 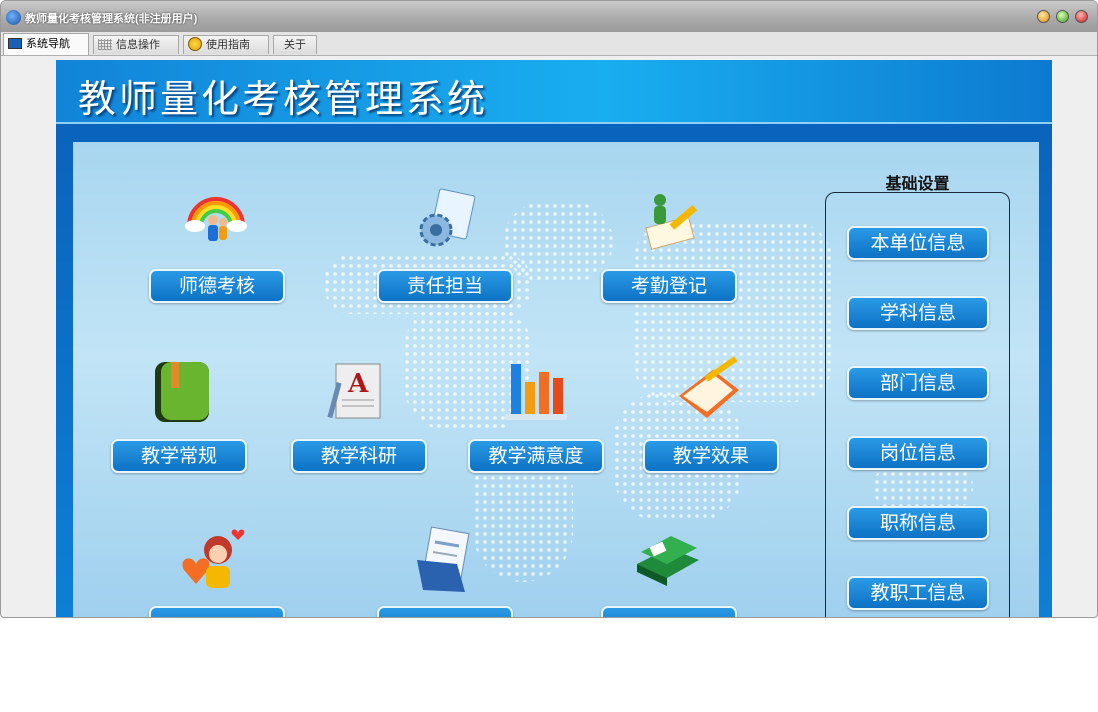 I want to click on letter-a-document-icon: A, so click(x=354, y=391).